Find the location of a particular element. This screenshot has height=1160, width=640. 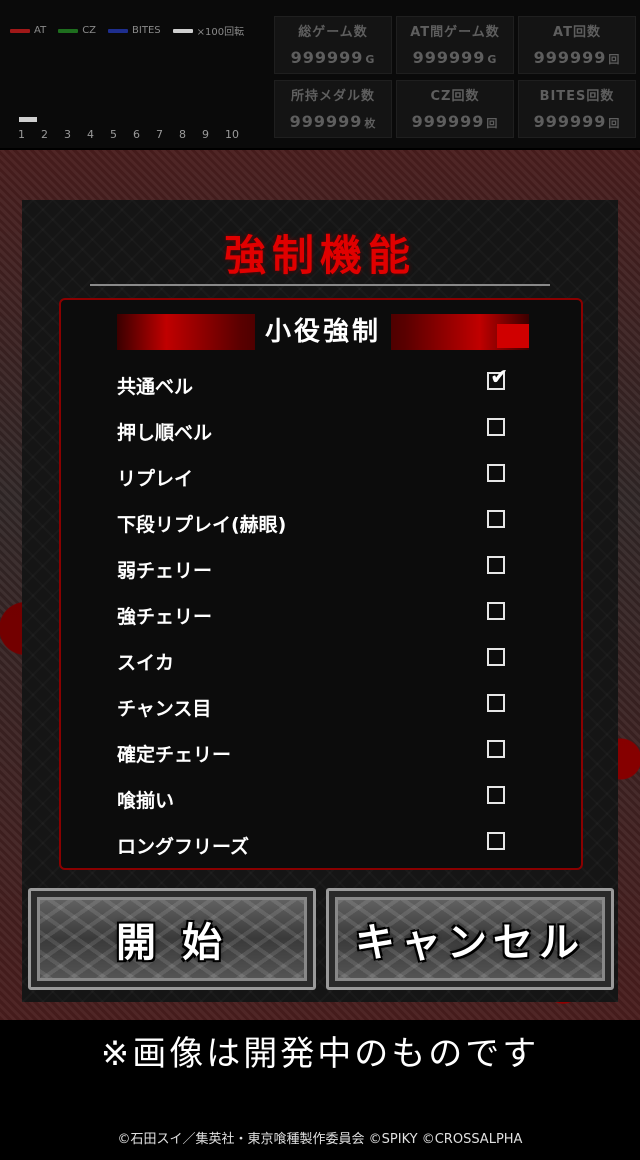

option-label: 弱チェリー is located at coordinates (165, 571).